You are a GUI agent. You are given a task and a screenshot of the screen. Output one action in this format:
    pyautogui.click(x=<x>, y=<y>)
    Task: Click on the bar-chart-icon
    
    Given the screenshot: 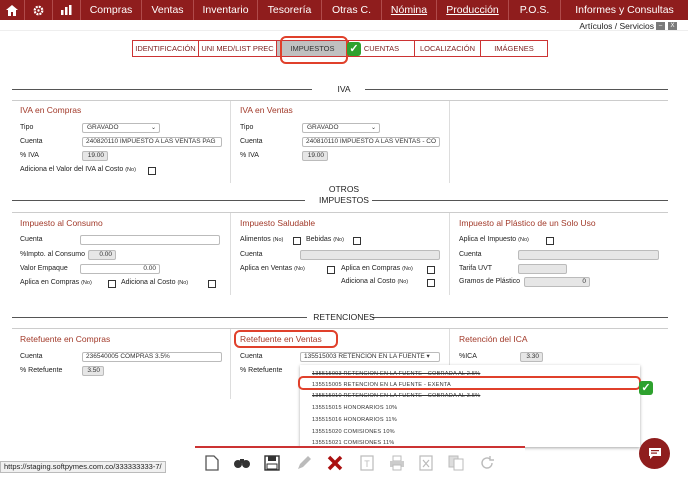 What is the action you would take?
    pyautogui.click(x=67, y=10)
    